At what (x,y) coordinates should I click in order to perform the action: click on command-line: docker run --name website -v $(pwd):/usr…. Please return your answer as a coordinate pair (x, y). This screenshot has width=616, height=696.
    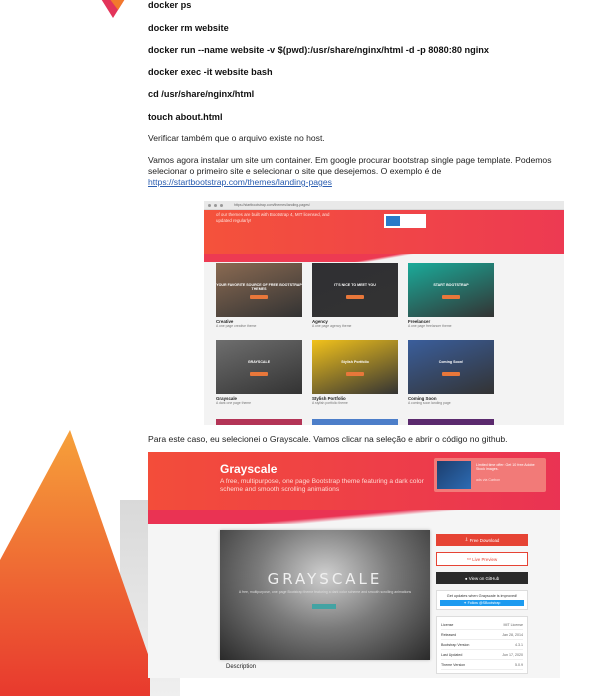
    Looking at the image, I should click on (319, 50).